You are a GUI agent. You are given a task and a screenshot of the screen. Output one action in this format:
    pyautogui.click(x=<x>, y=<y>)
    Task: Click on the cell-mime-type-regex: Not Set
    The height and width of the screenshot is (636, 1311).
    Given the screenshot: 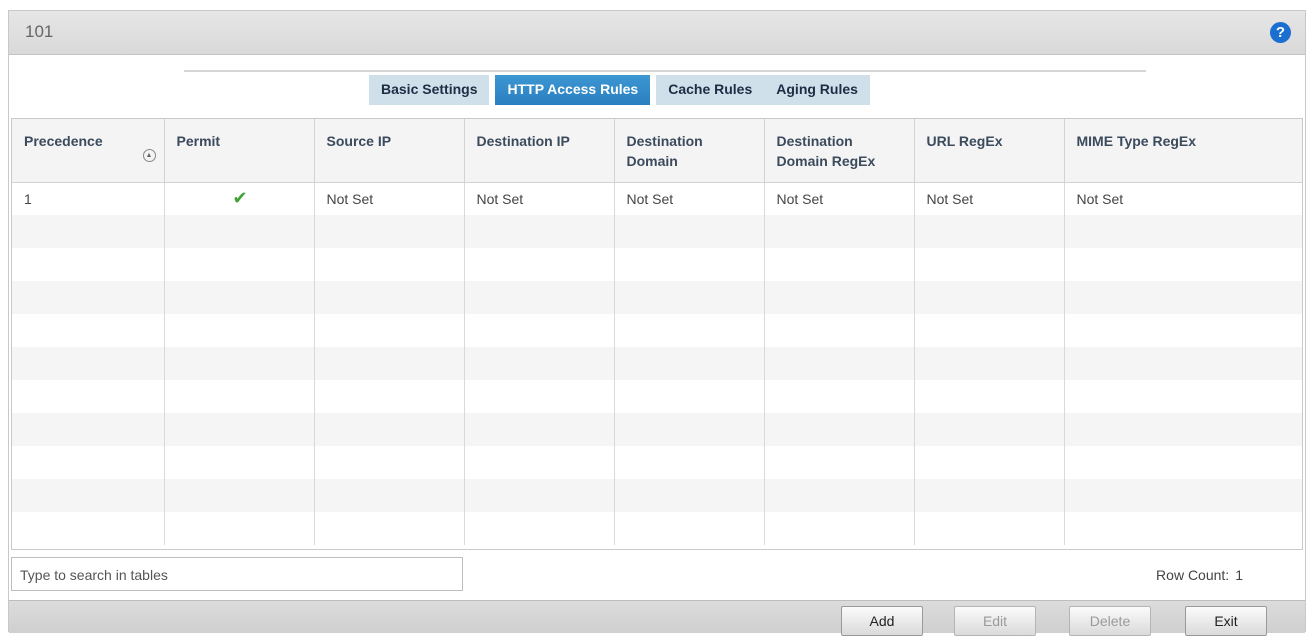 What is the action you would take?
    pyautogui.click(x=1183, y=198)
    